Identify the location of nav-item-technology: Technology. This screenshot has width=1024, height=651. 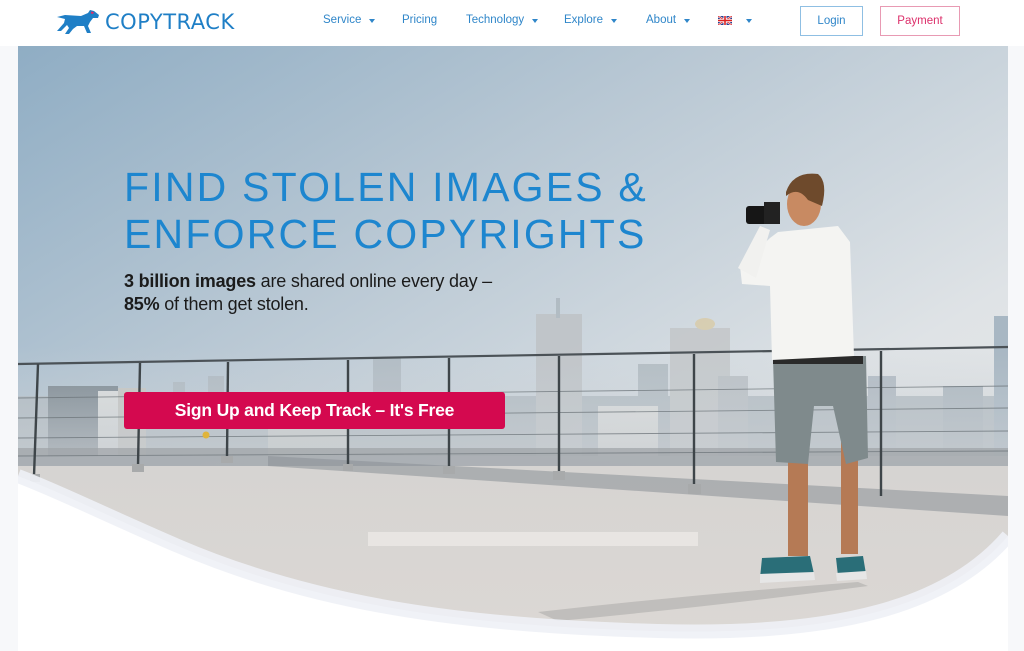
(502, 20).